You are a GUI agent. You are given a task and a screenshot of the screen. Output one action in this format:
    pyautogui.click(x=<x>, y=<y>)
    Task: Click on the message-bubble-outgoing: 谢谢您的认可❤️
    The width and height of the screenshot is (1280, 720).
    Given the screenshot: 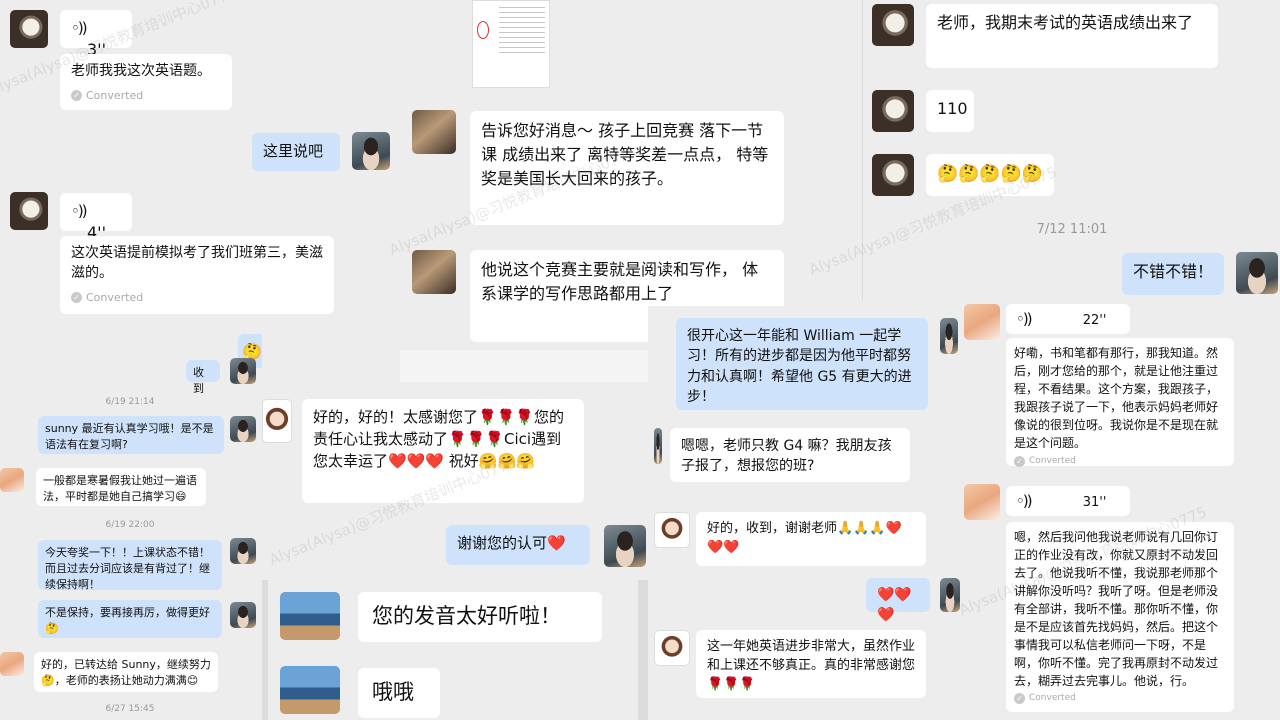 What is the action you would take?
    pyautogui.click(x=518, y=545)
    